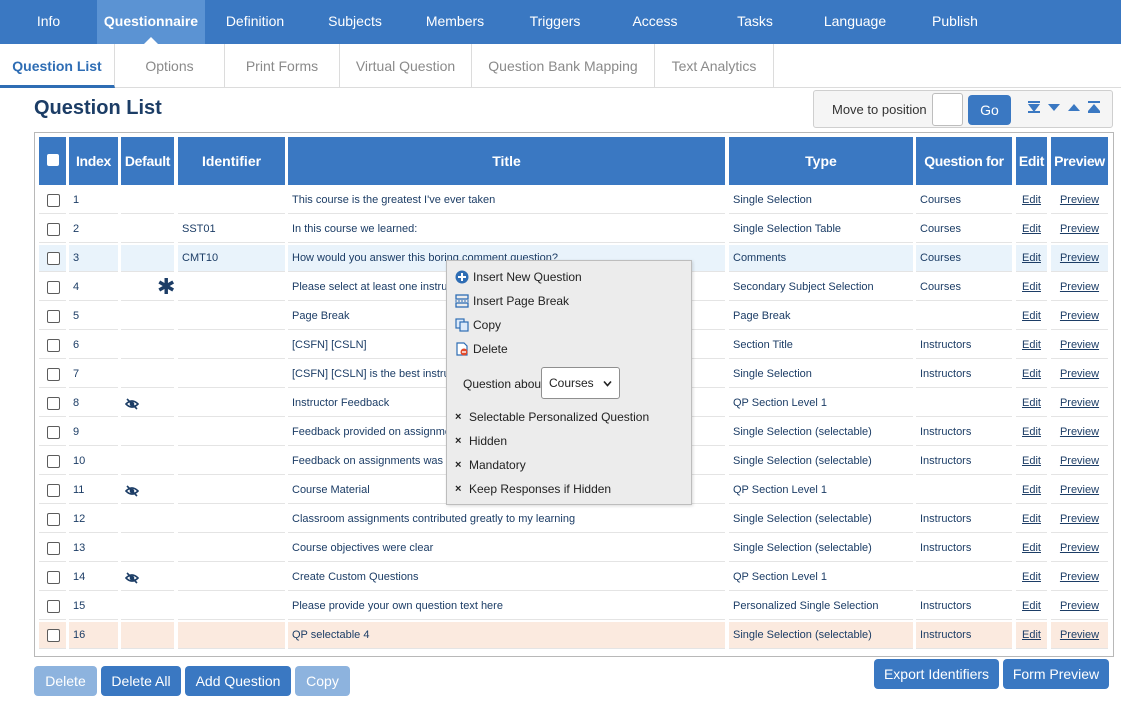 This screenshot has height=704, width=1121. What do you see at coordinates (282, 66) in the screenshot?
I see `subtab-print-forms: Print Forms` at bounding box center [282, 66].